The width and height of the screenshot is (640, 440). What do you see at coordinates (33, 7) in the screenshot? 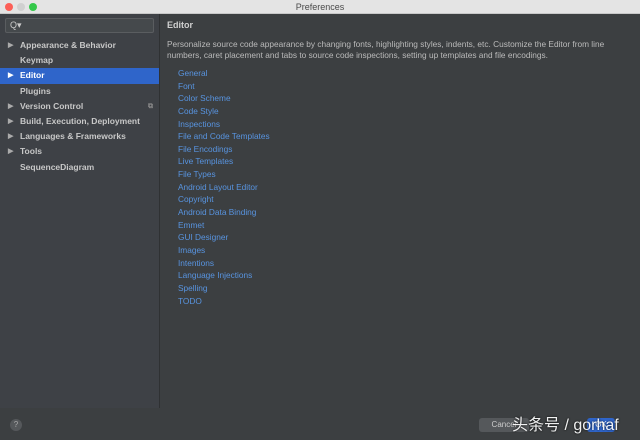
I see `zoom-window-button` at bounding box center [33, 7].